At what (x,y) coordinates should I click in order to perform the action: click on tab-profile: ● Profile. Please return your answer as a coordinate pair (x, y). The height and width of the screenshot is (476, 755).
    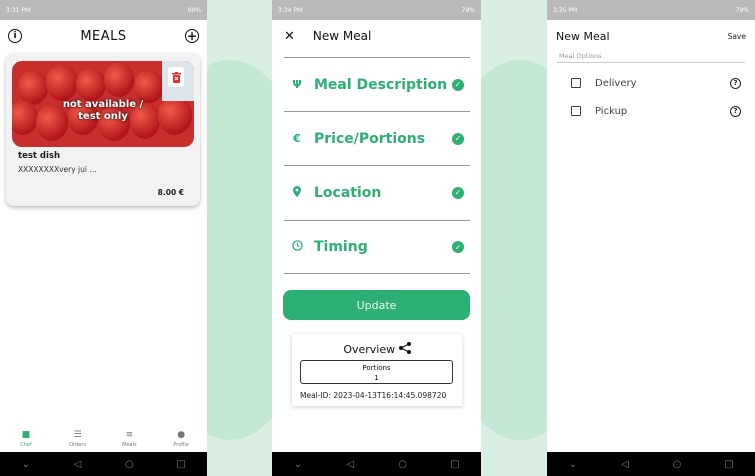
    Looking at the image, I should click on (181, 439).